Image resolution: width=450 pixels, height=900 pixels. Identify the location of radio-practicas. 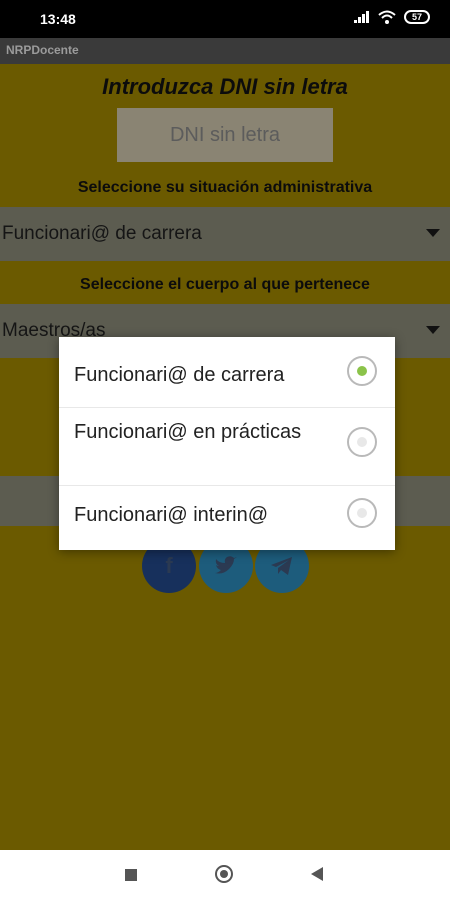
(362, 442).